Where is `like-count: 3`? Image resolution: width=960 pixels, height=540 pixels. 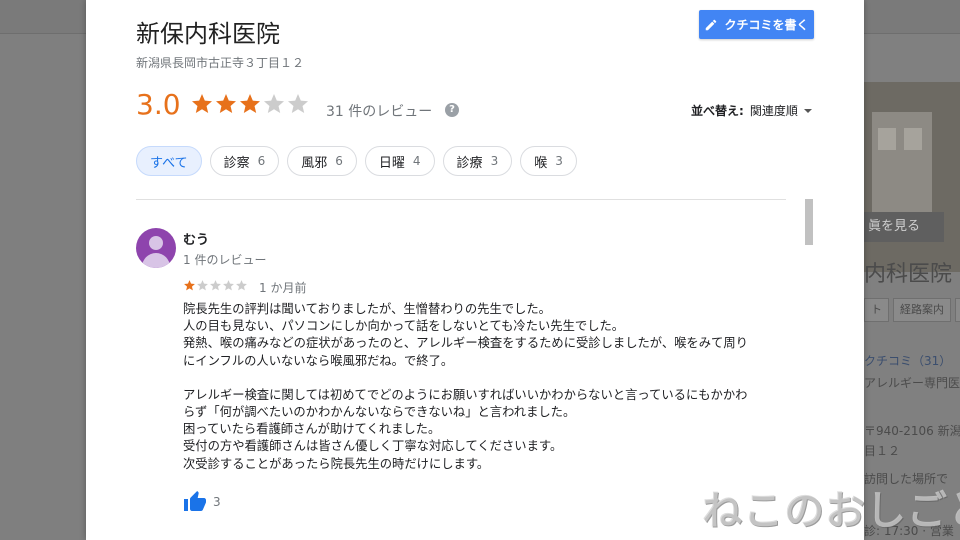
like-count: 3 is located at coordinates (217, 502).